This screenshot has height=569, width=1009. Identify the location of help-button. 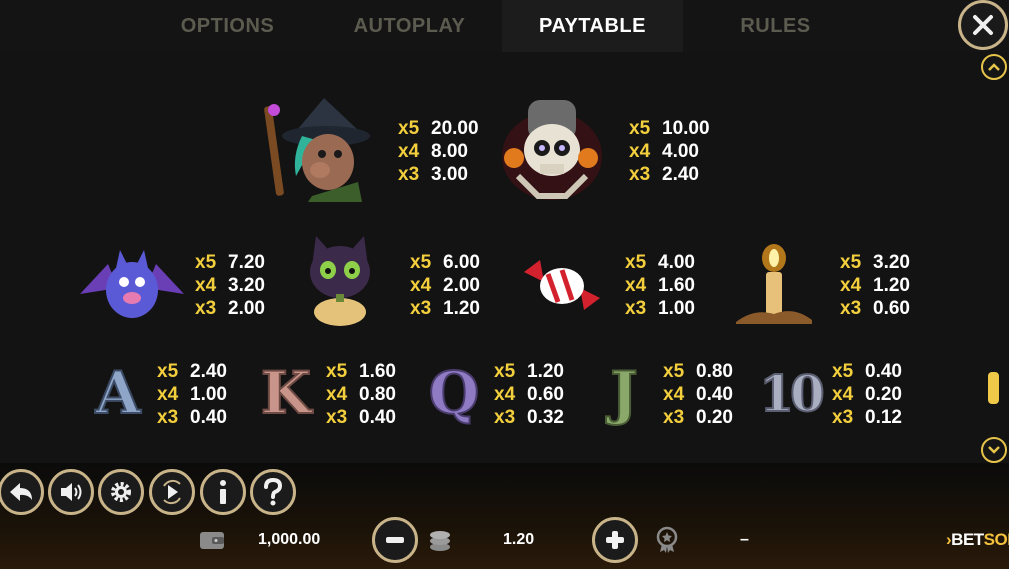
(273, 492).